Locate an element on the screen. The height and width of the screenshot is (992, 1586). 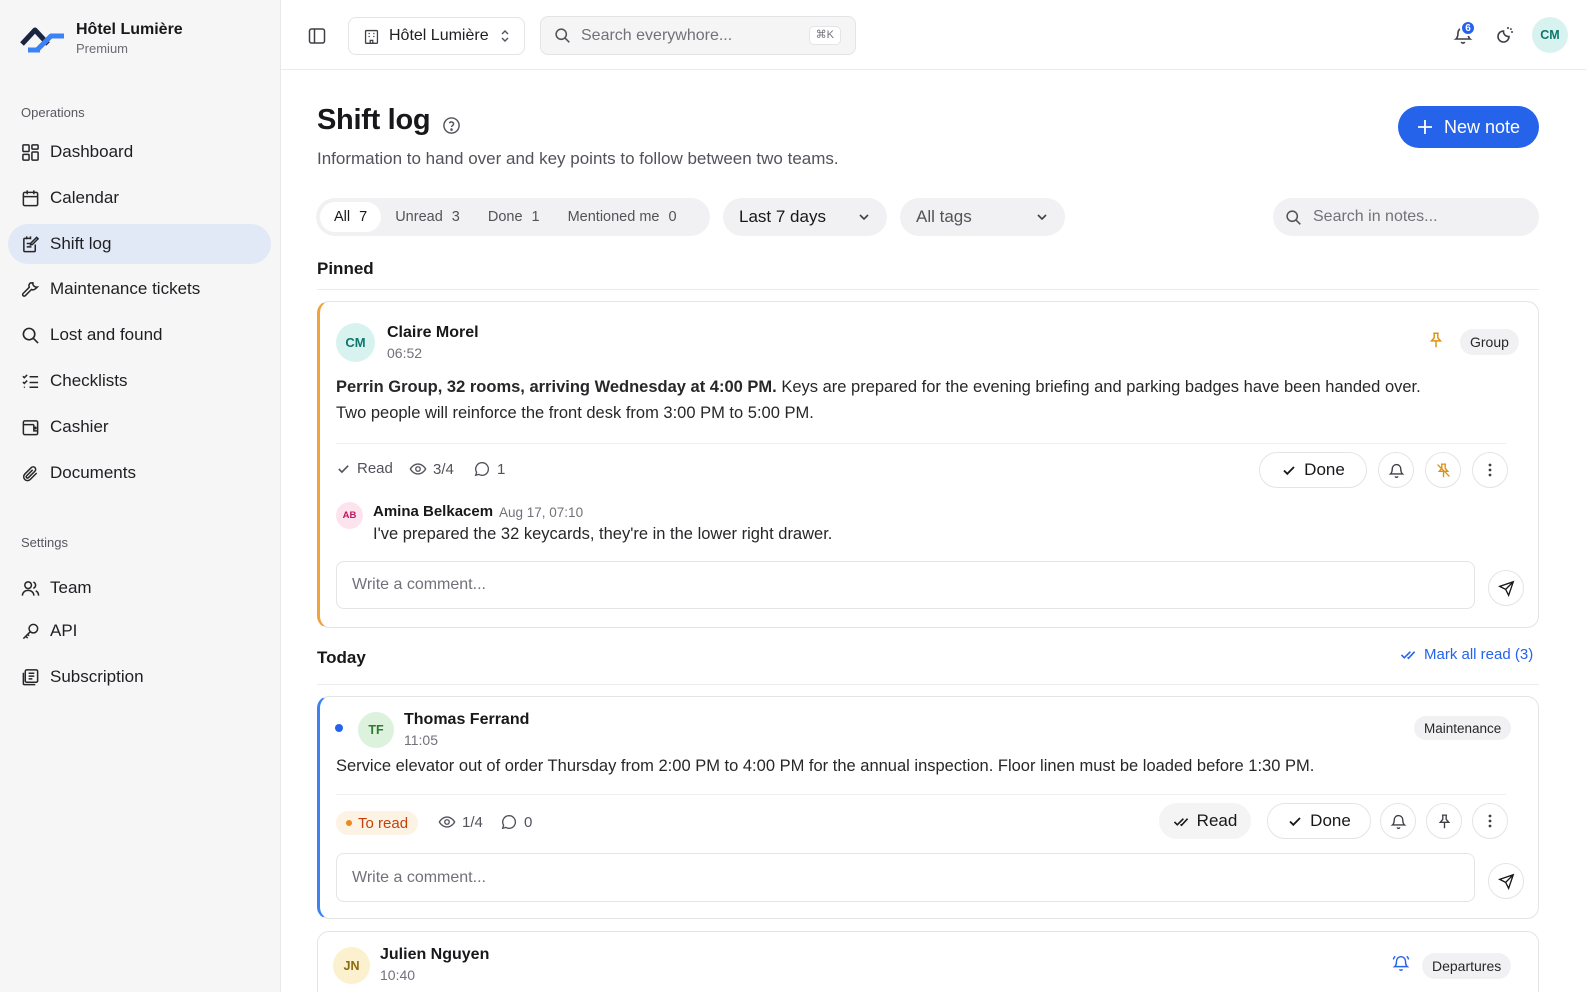
filter-tabs: All 7 Unread 3 Done 1 Mentioned me 0 is located at coordinates (513, 217).